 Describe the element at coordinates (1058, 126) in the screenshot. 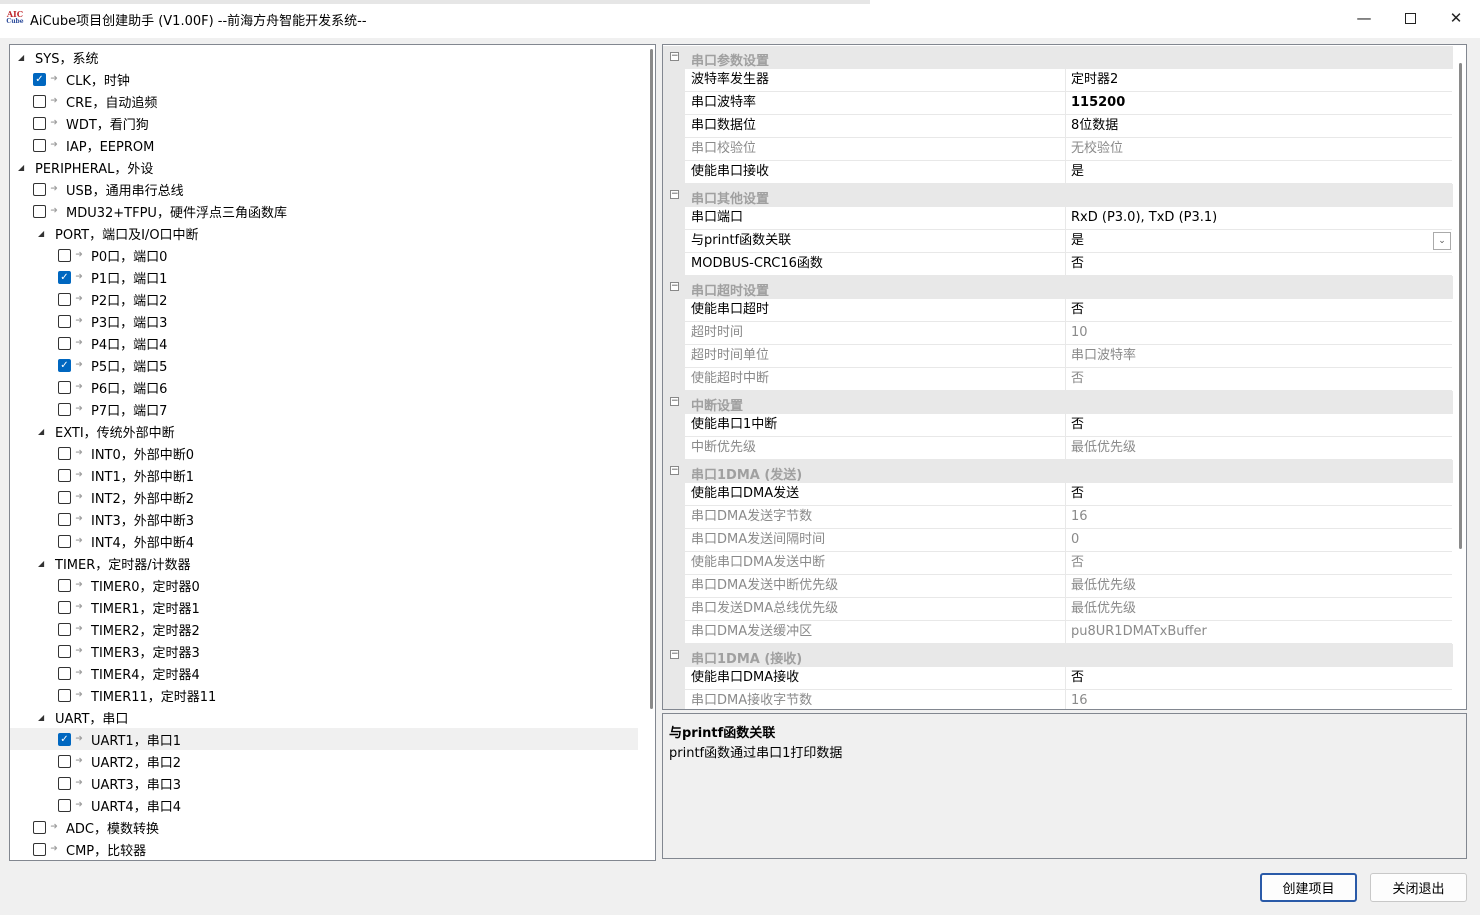

I see `property-row: 串口数据位 8位数据` at that location.